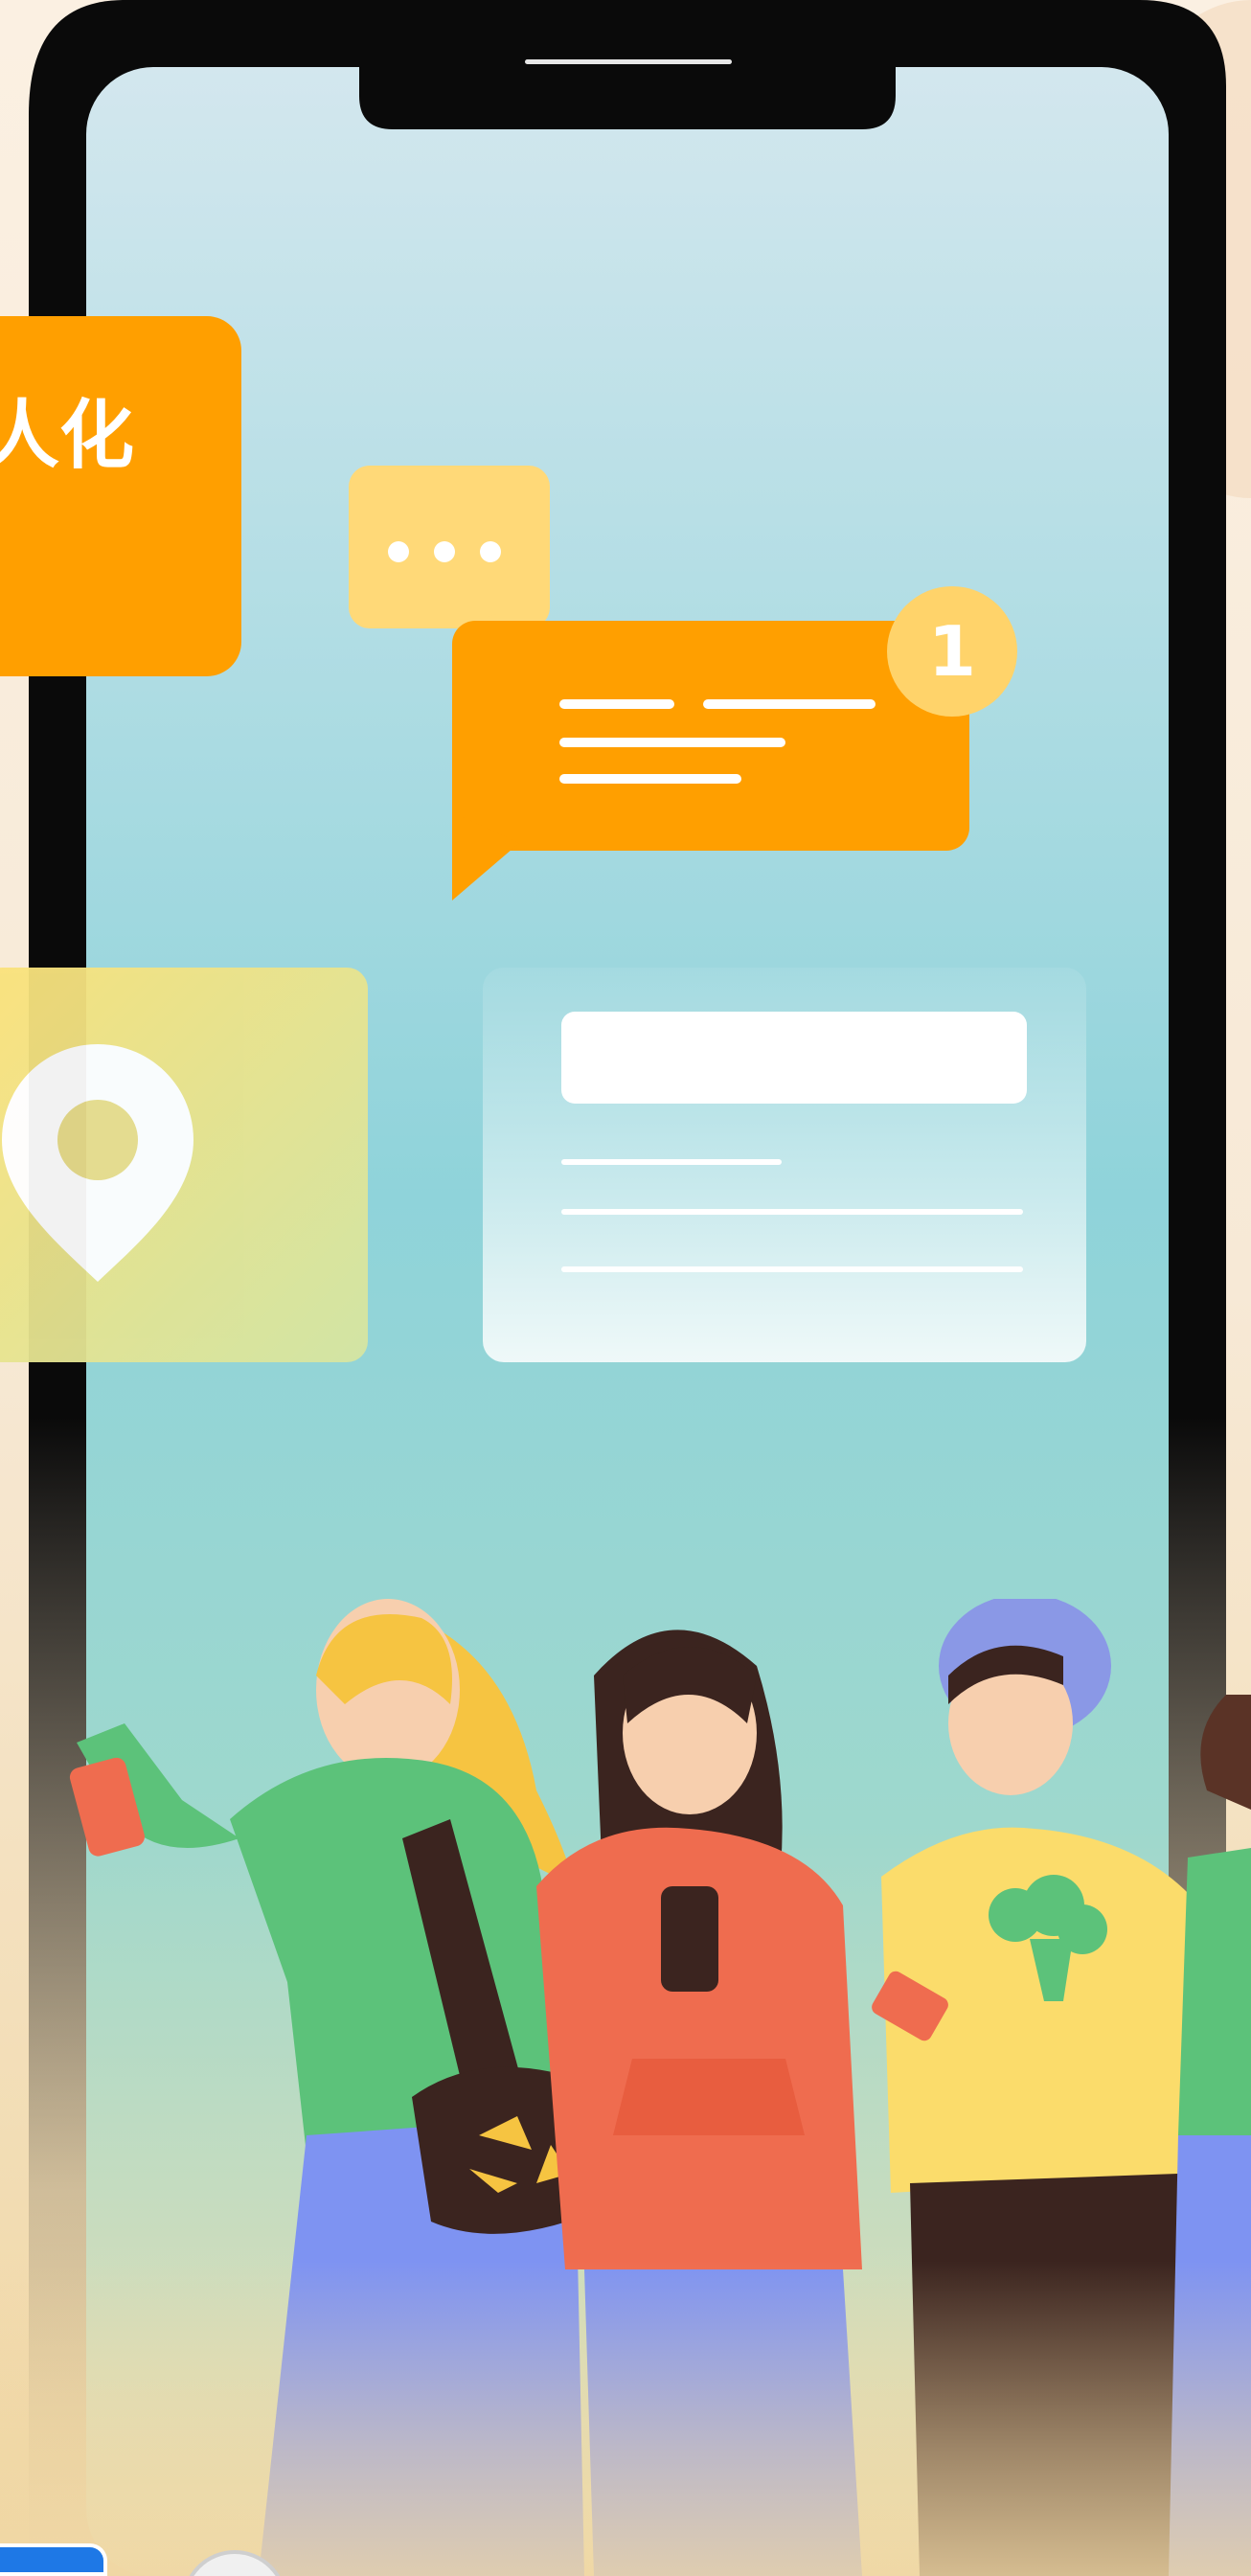  What do you see at coordinates (97, 1163) in the screenshot?
I see `location-pin-icon` at bounding box center [97, 1163].